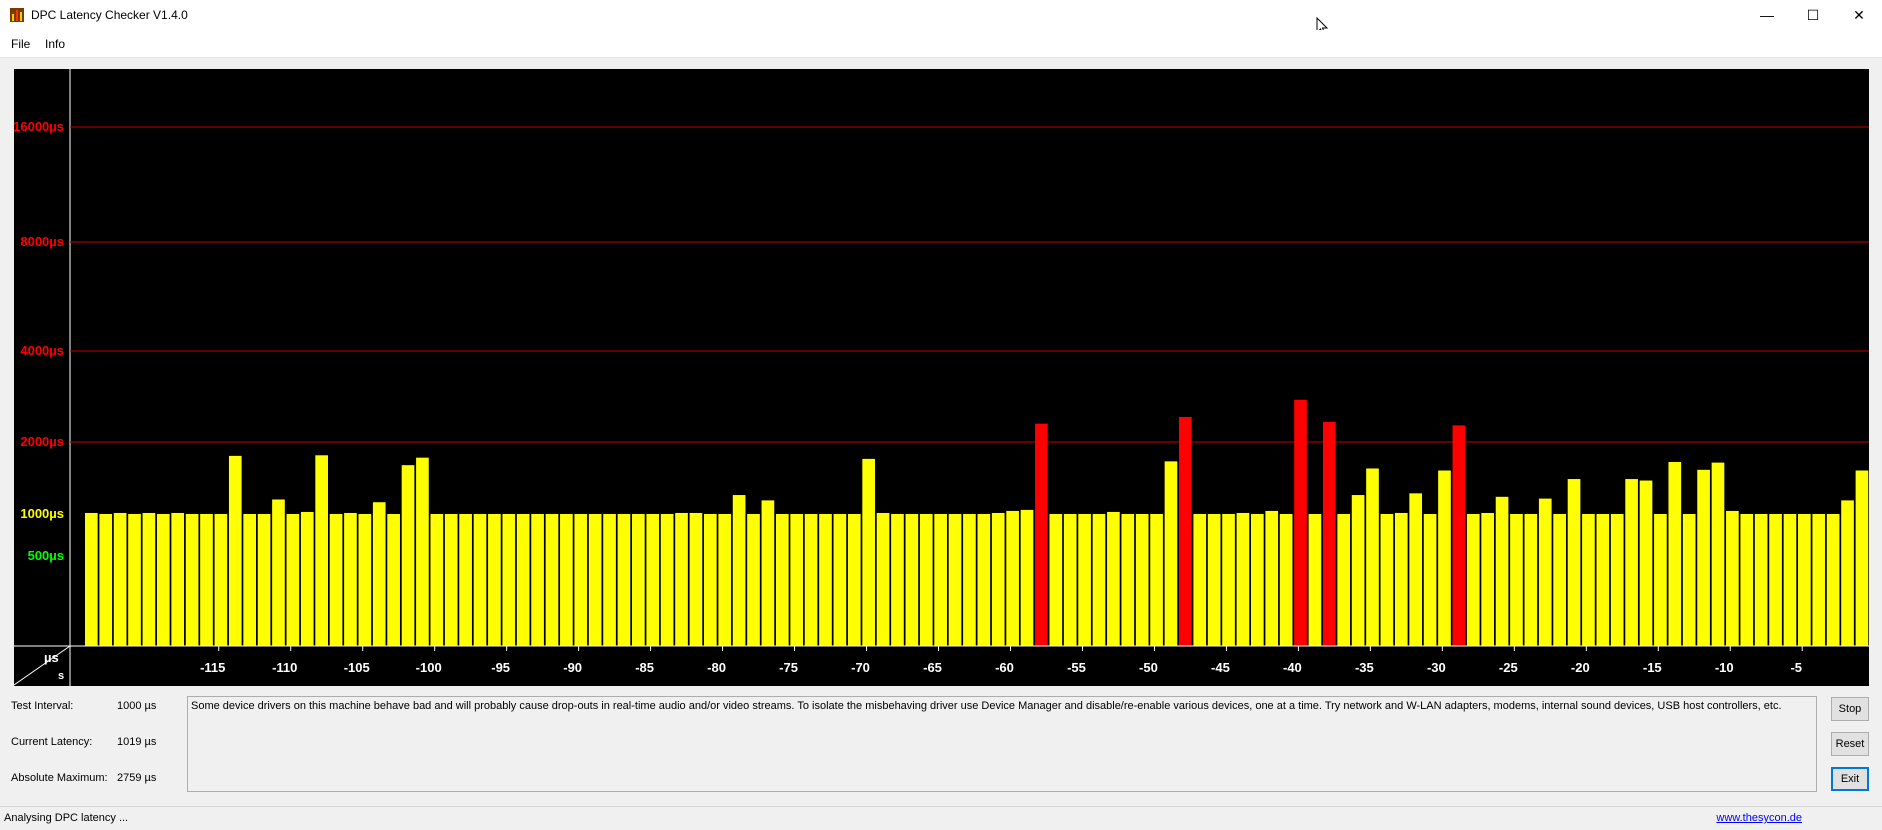 This screenshot has height=830, width=1882. I want to click on absolute-maximum-label: Absolute Maximum:, so click(59, 778).